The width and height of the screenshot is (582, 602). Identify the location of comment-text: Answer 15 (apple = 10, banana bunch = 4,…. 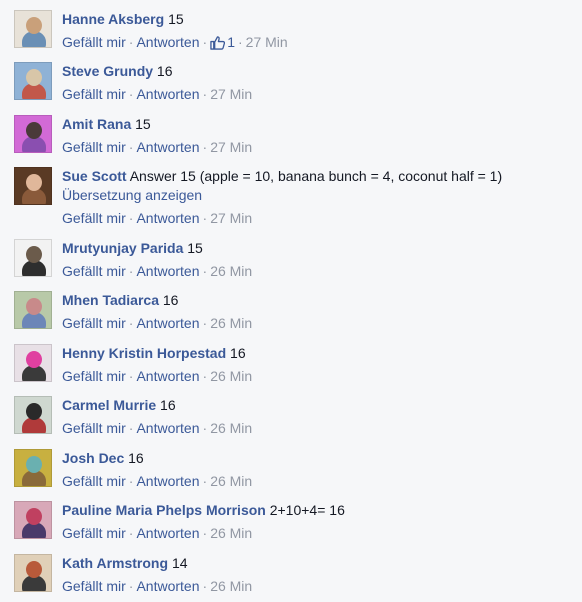
(316, 176).